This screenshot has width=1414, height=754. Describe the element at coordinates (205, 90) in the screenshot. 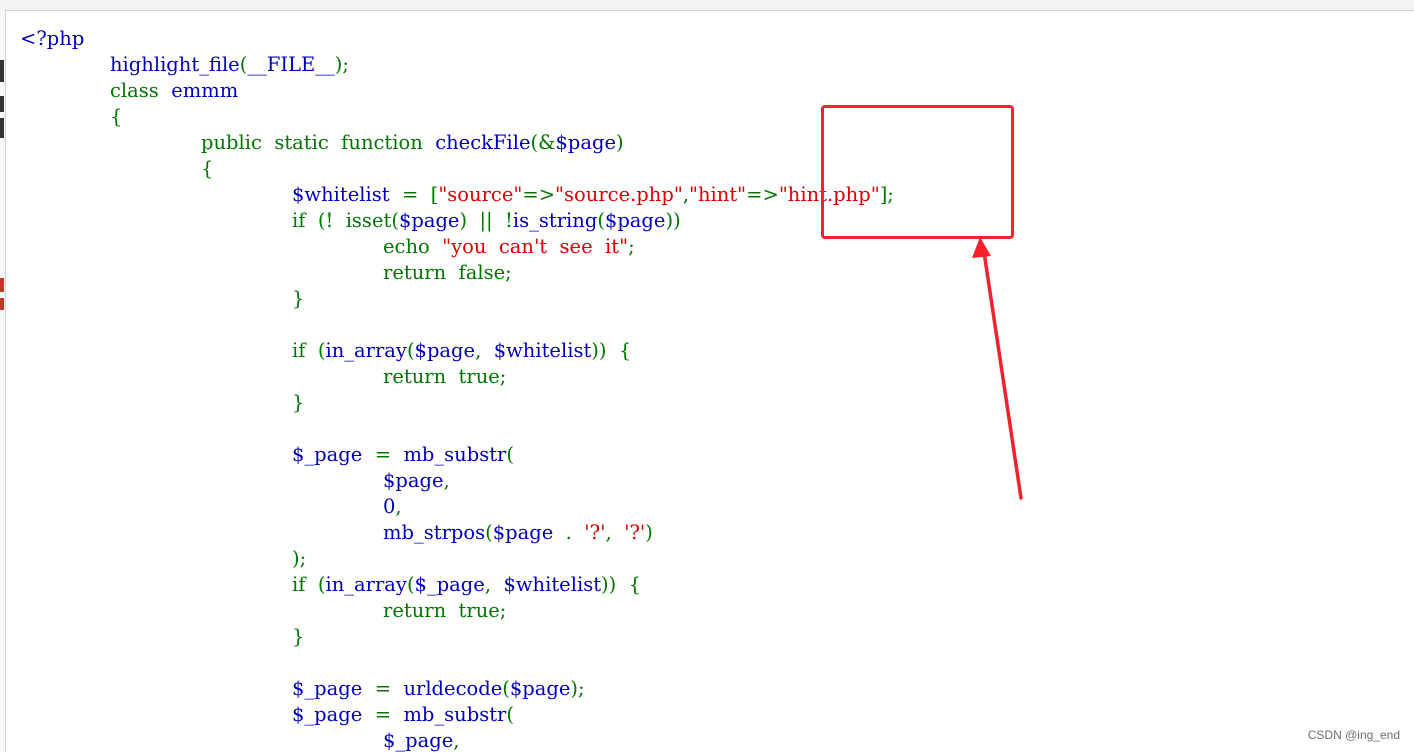

I see `code-token: emmm` at that location.